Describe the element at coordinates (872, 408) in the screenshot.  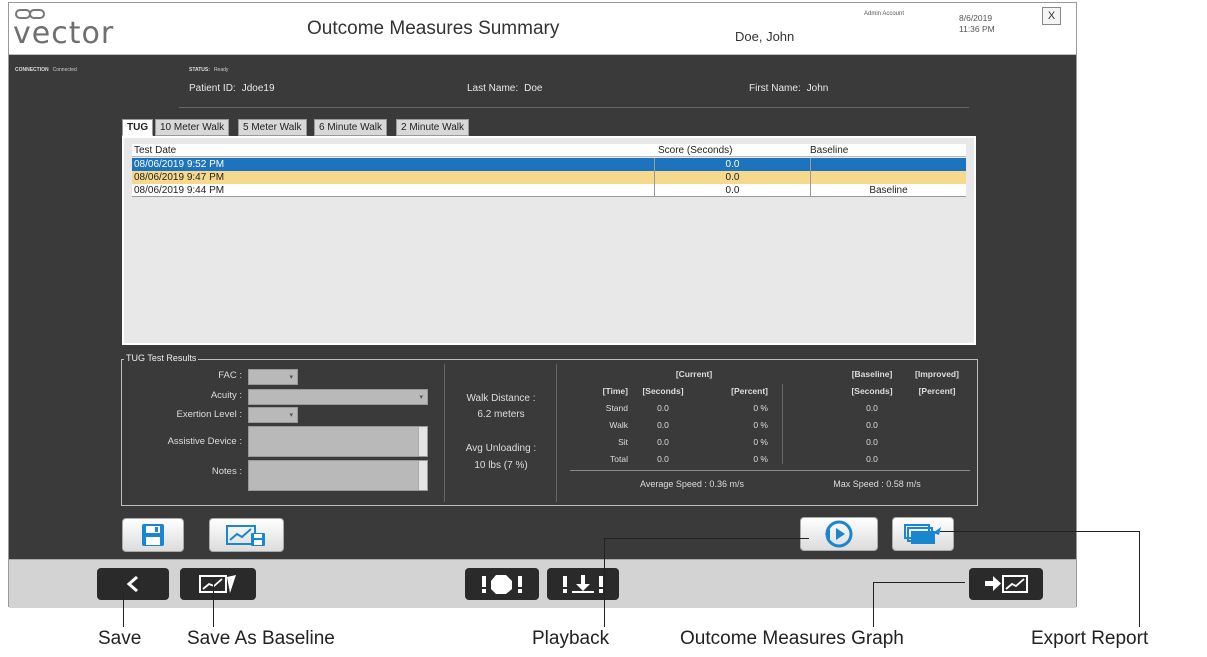
I see `stand-baseline: 0.0` at that location.